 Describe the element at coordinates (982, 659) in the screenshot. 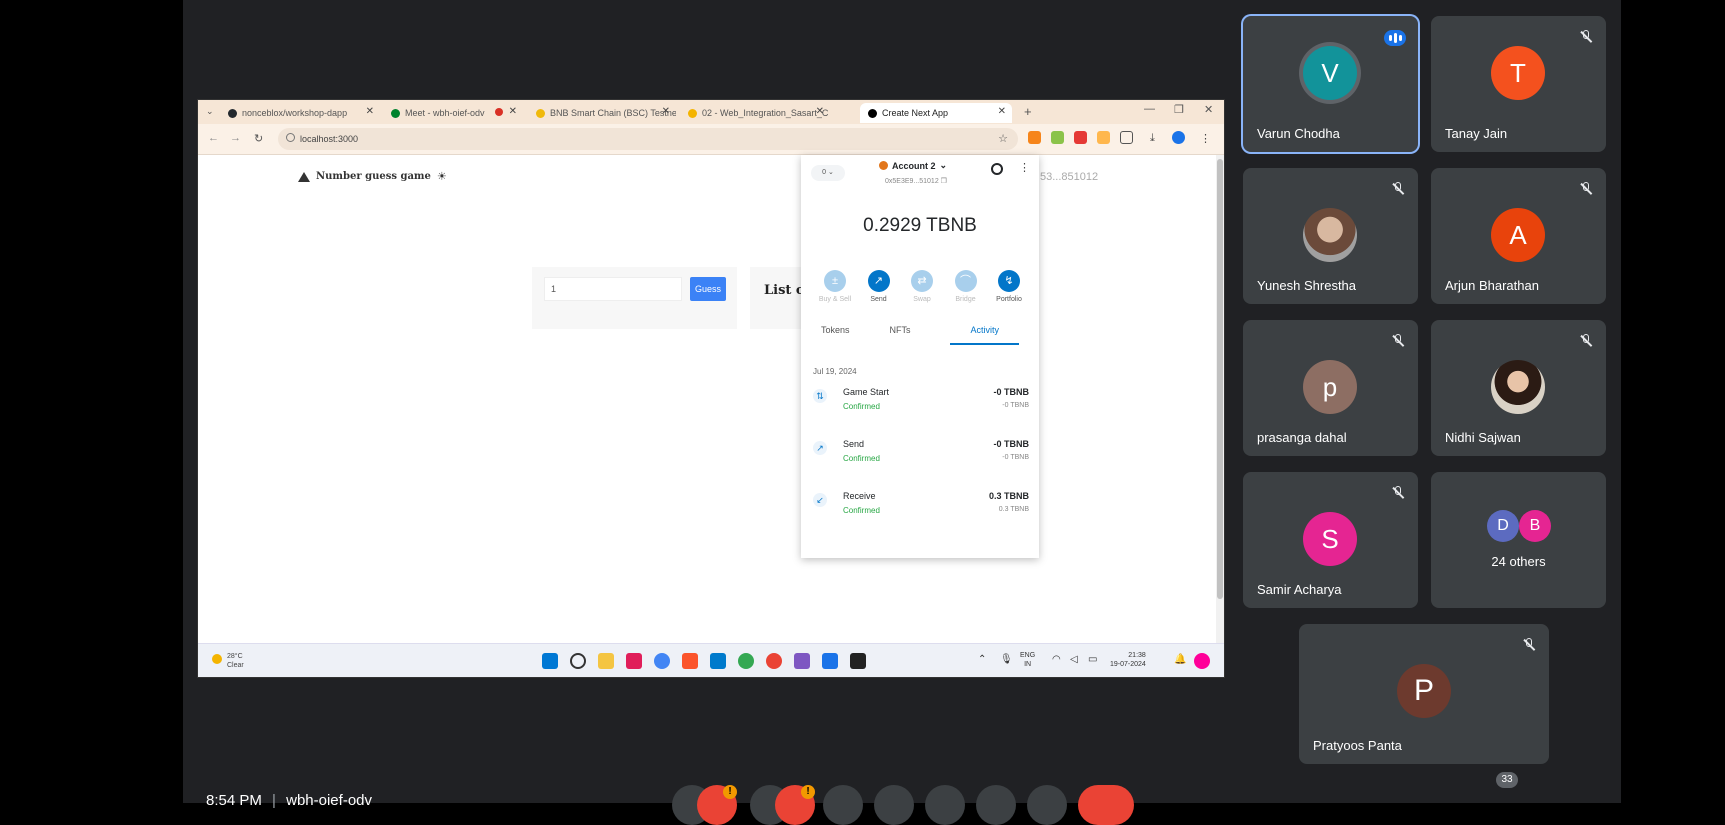

I see `tray-chevron-icon: ⌃` at that location.